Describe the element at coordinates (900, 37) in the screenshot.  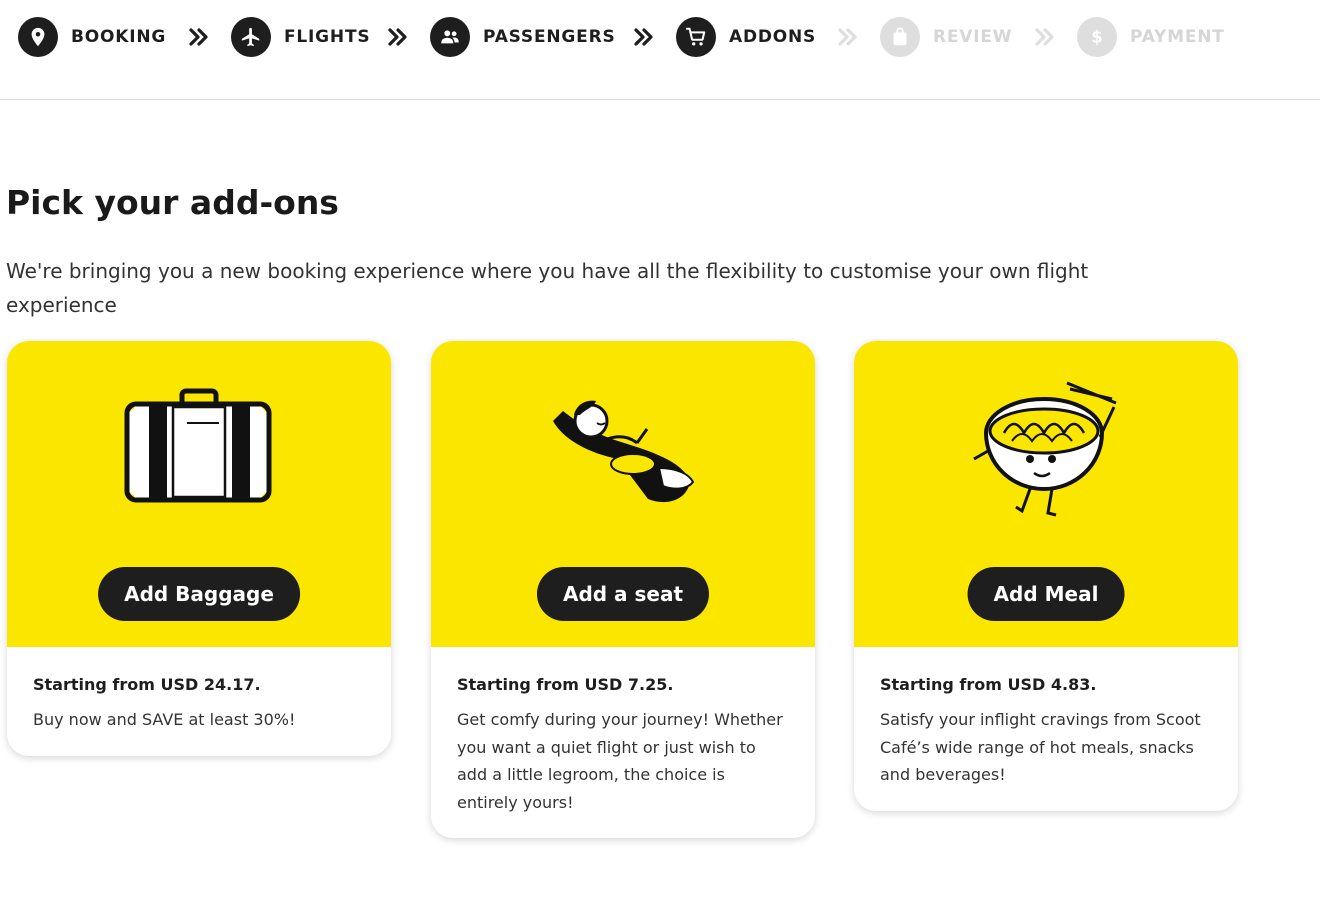
I see `bag-icon` at that location.